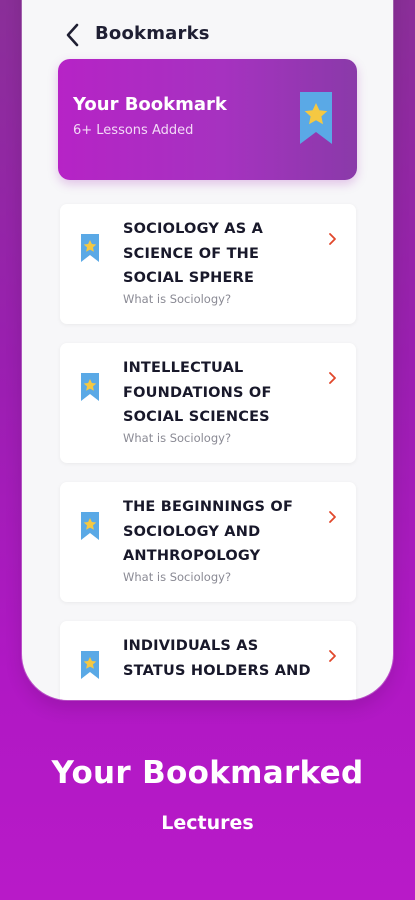  I want to click on page-title: Bookmarks, so click(152, 33).